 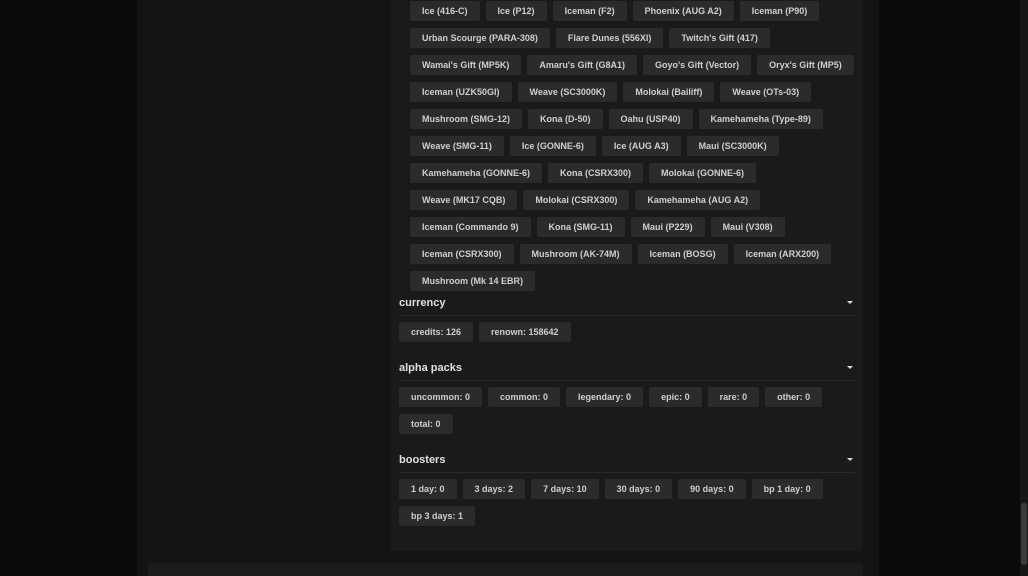 What do you see at coordinates (782, 254) in the screenshot?
I see `weapon-skin-chip: Iceman (ARX200)` at bounding box center [782, 254].